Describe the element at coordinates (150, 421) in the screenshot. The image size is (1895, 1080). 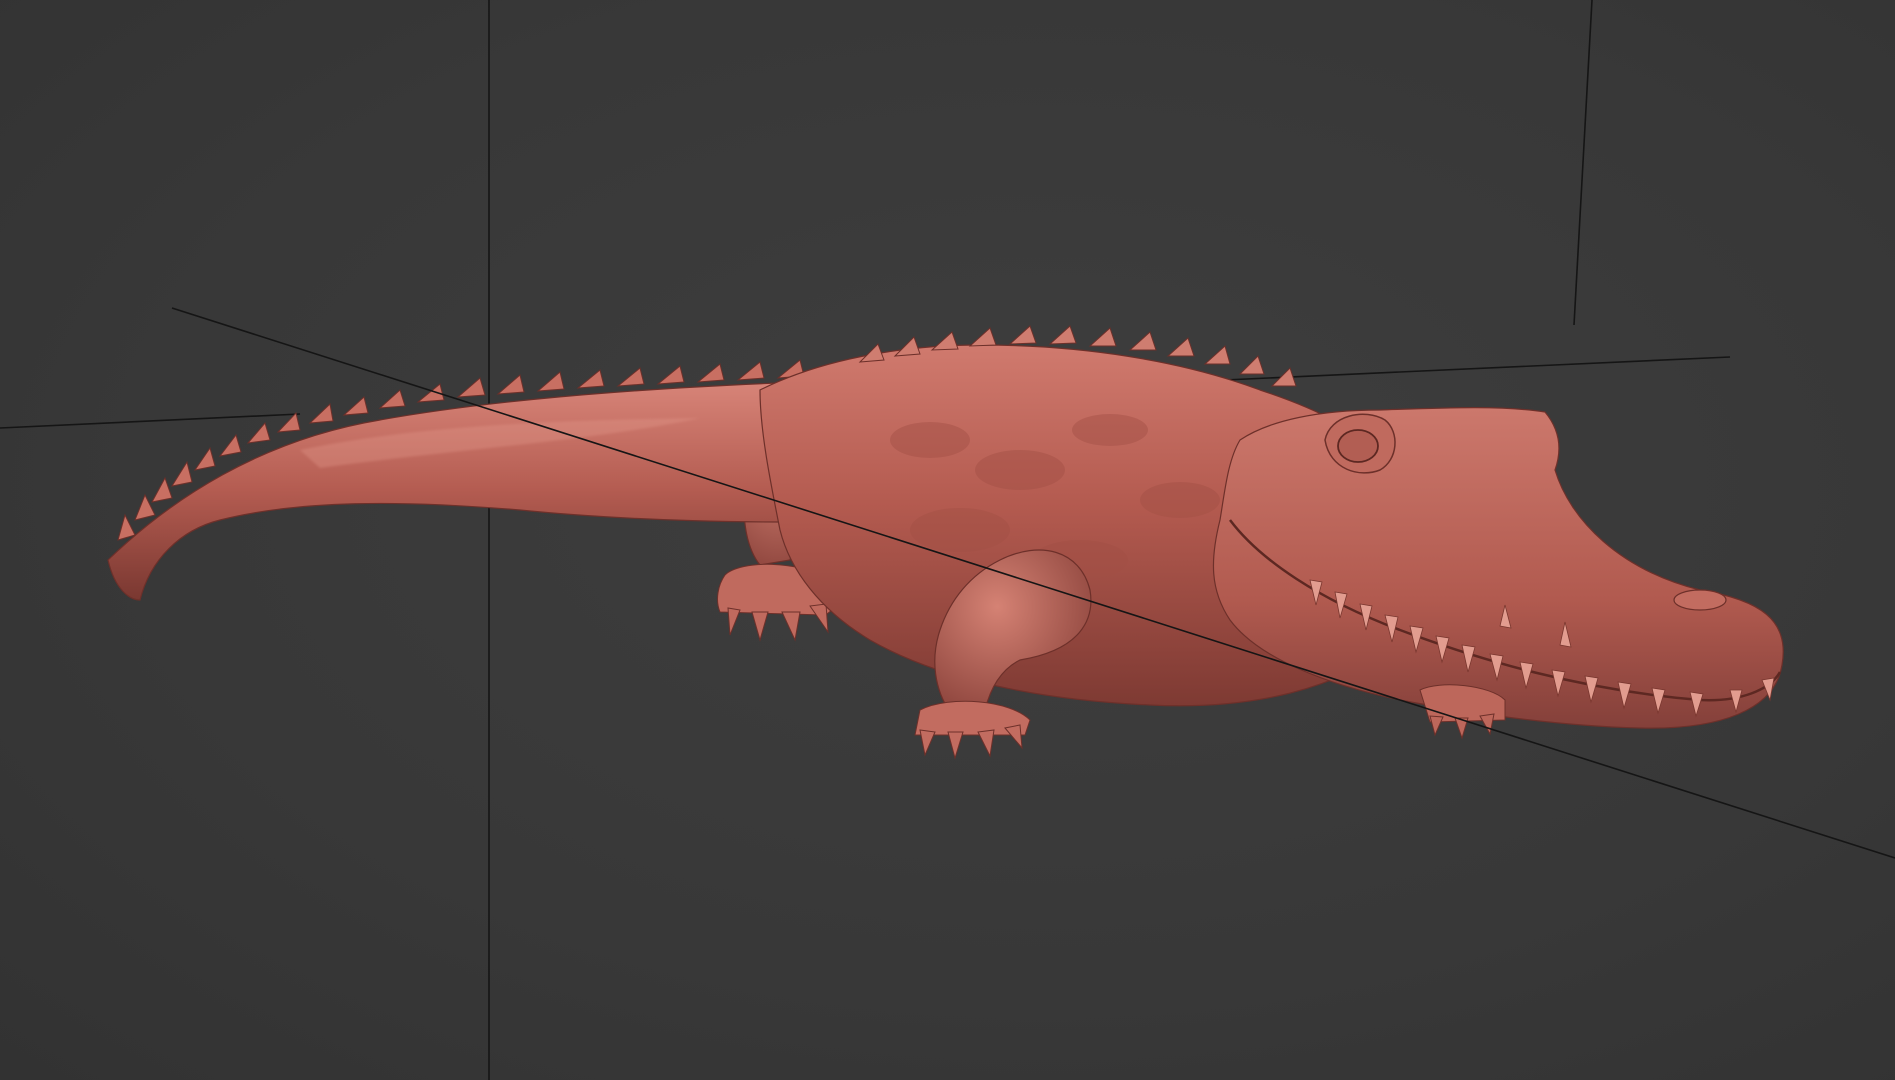
I see `horizontal-guide-left` at that location.